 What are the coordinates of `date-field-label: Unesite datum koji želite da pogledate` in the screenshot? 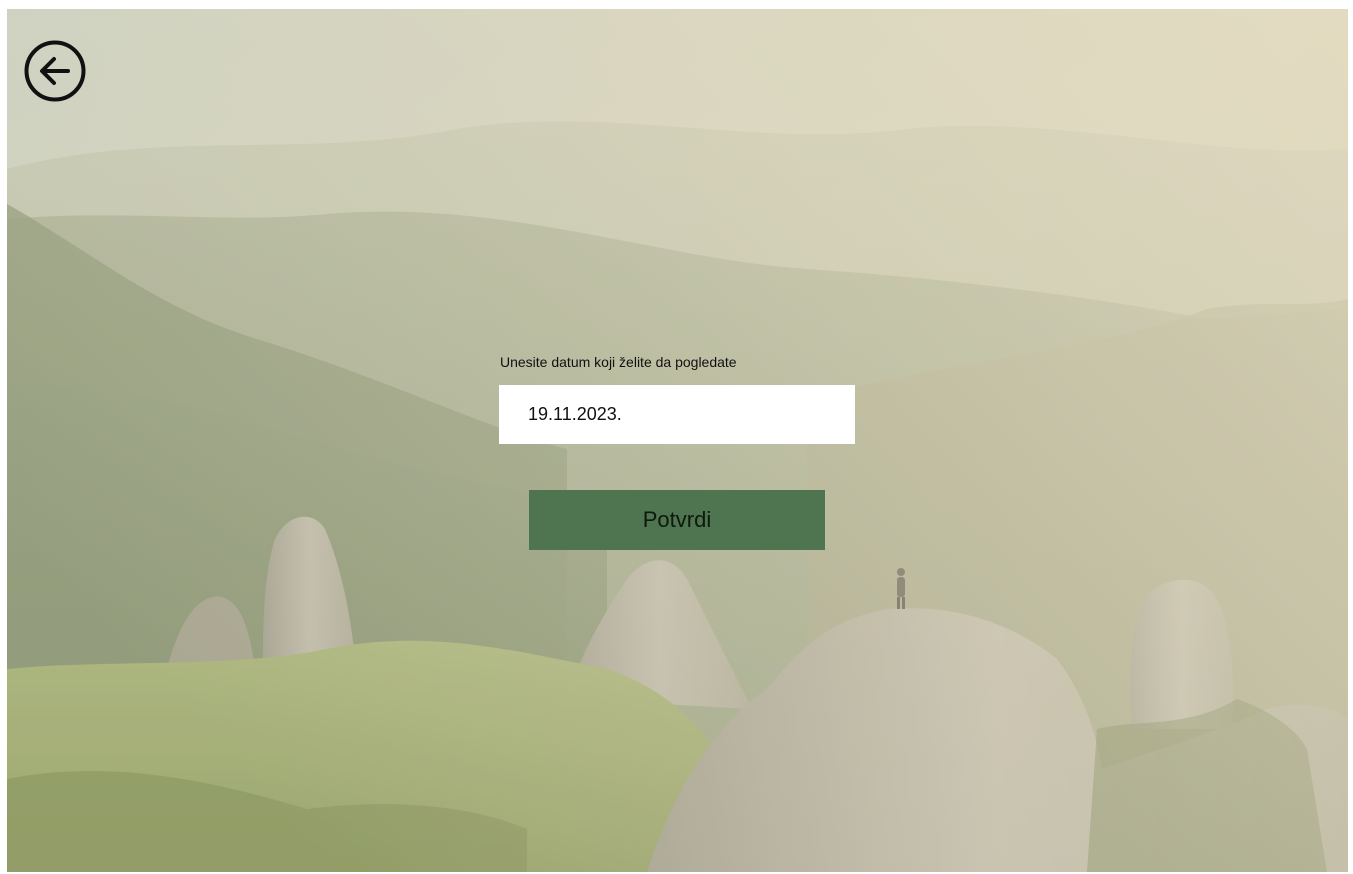 It's located at (618, 362).